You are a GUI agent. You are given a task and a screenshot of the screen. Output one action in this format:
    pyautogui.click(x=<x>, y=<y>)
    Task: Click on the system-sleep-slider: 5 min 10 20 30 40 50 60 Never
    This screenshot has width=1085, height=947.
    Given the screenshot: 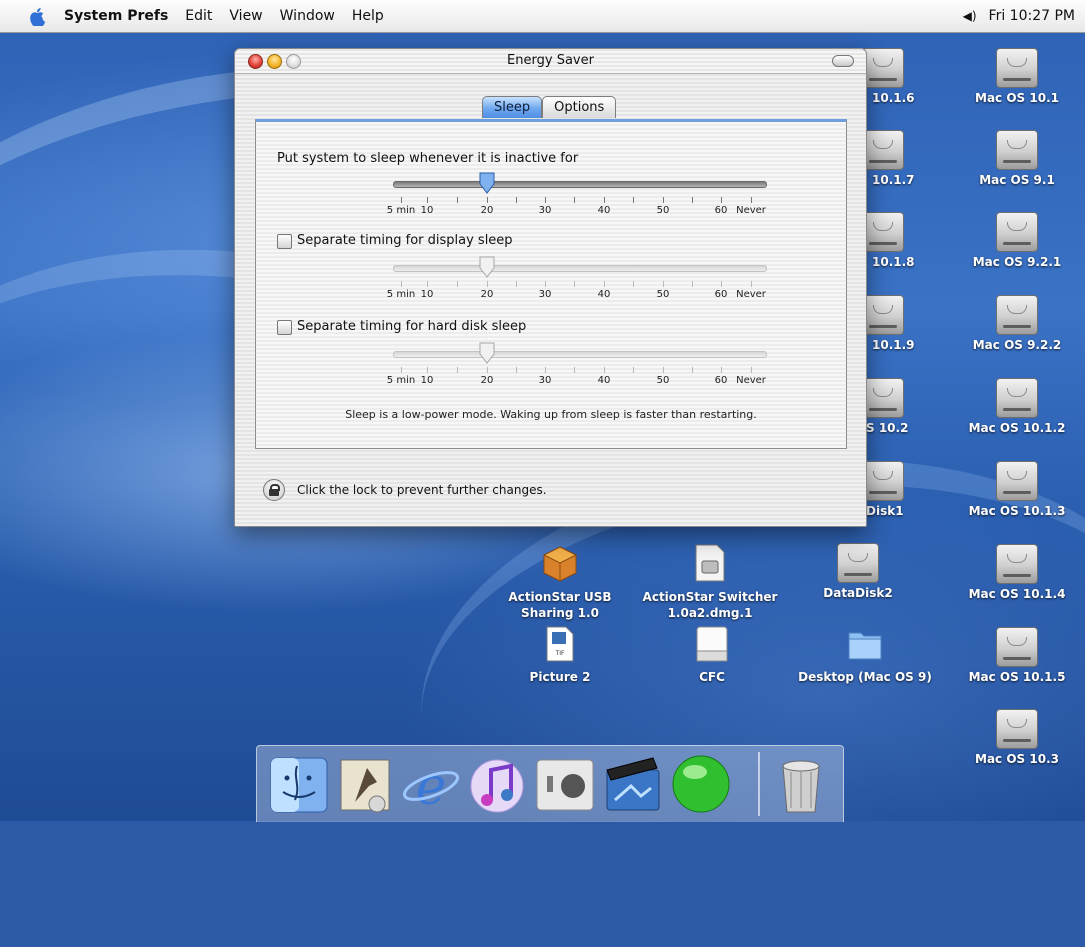 What is the action you would take?
    pyautogui.click(x=595, y=194)
    